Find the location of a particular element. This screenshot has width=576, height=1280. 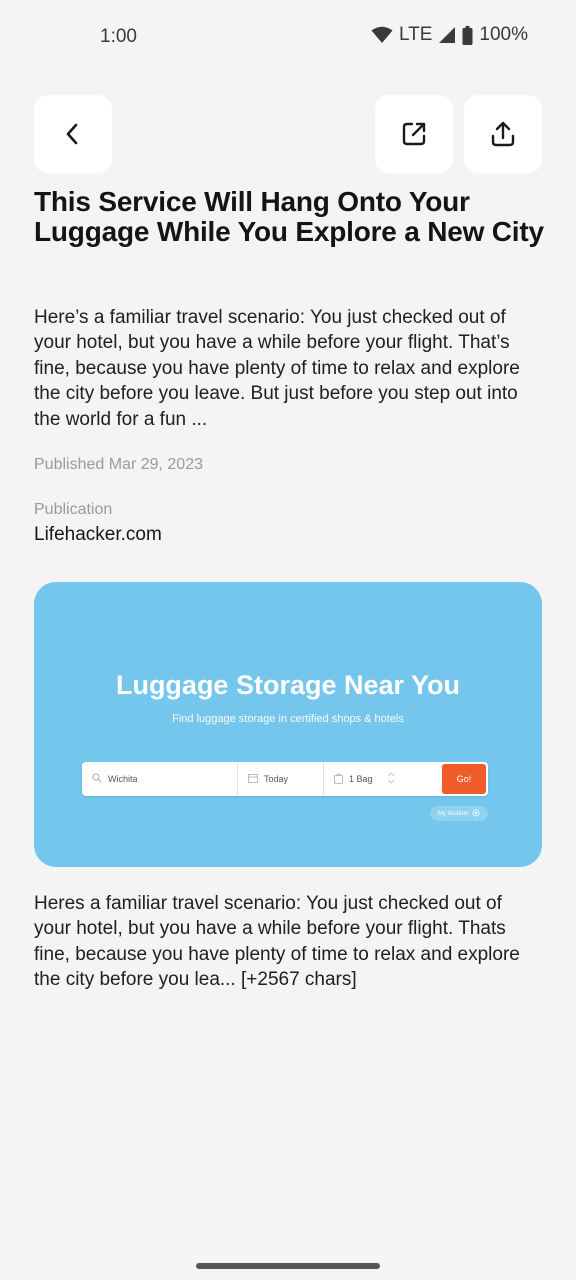

battery-percent: 100% is located at coordinates (503, 34).